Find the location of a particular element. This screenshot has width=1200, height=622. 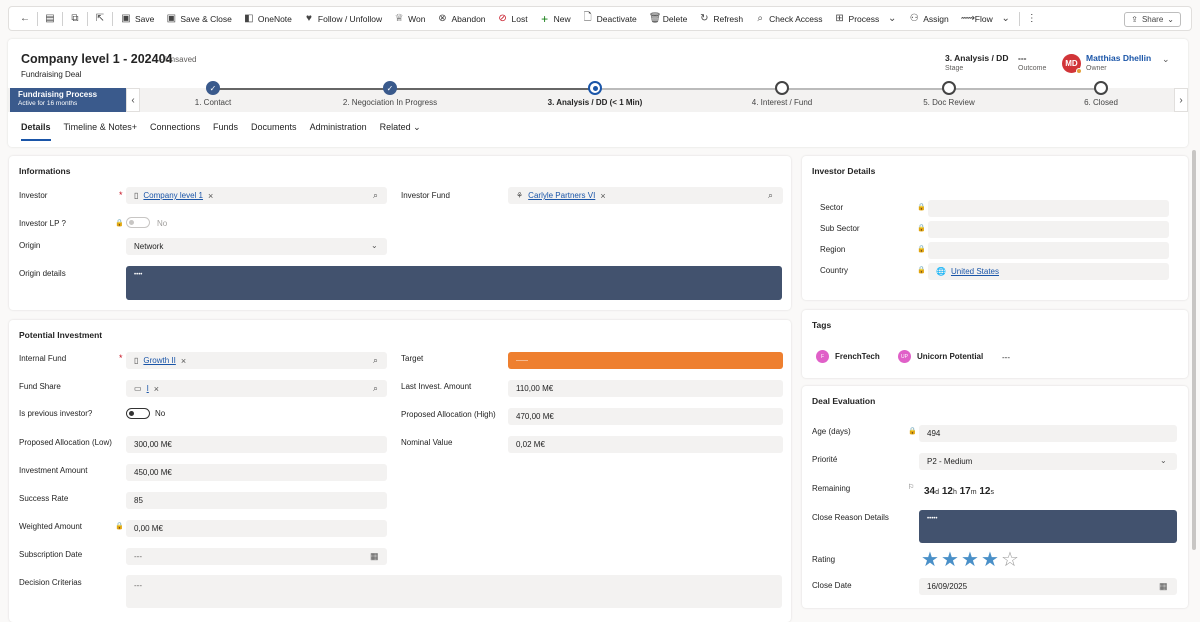

check-access-button: ⌕ Check Access is located at coordinates (788, 18).